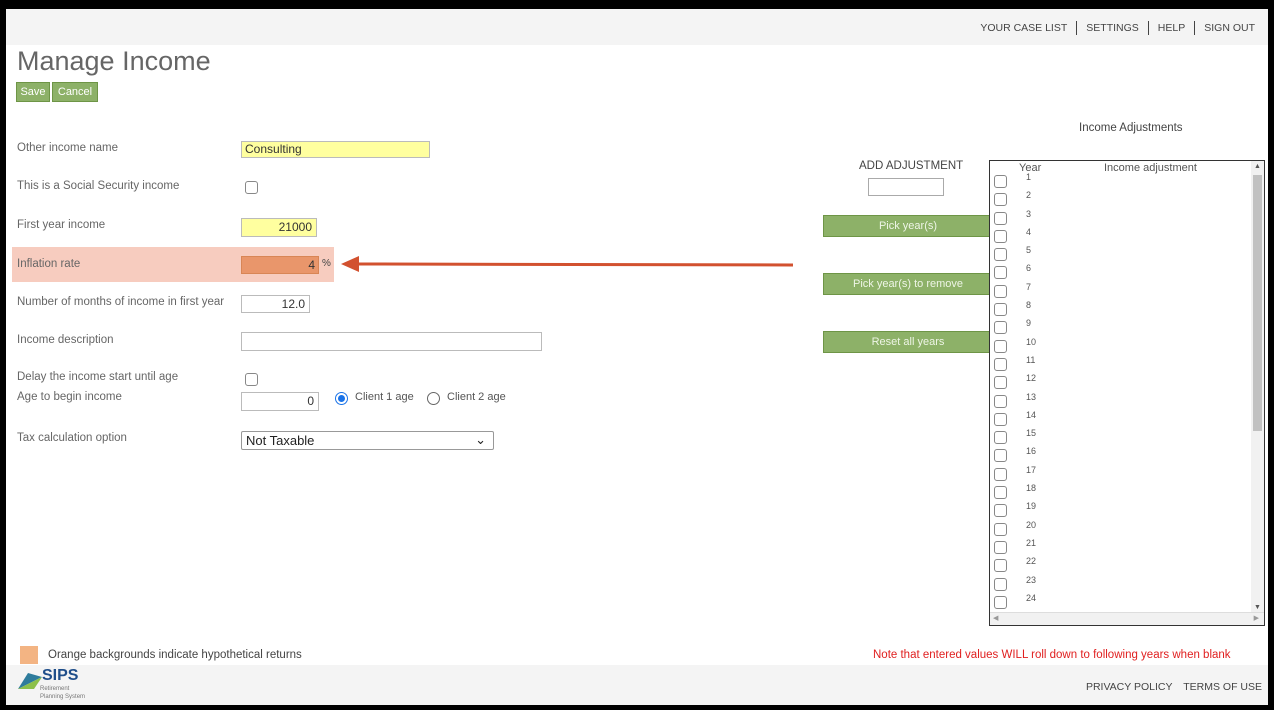  Describe the element at coordinates (335, 149) in the screenshot. I see `other-income-name-input: Consulting` at that location.